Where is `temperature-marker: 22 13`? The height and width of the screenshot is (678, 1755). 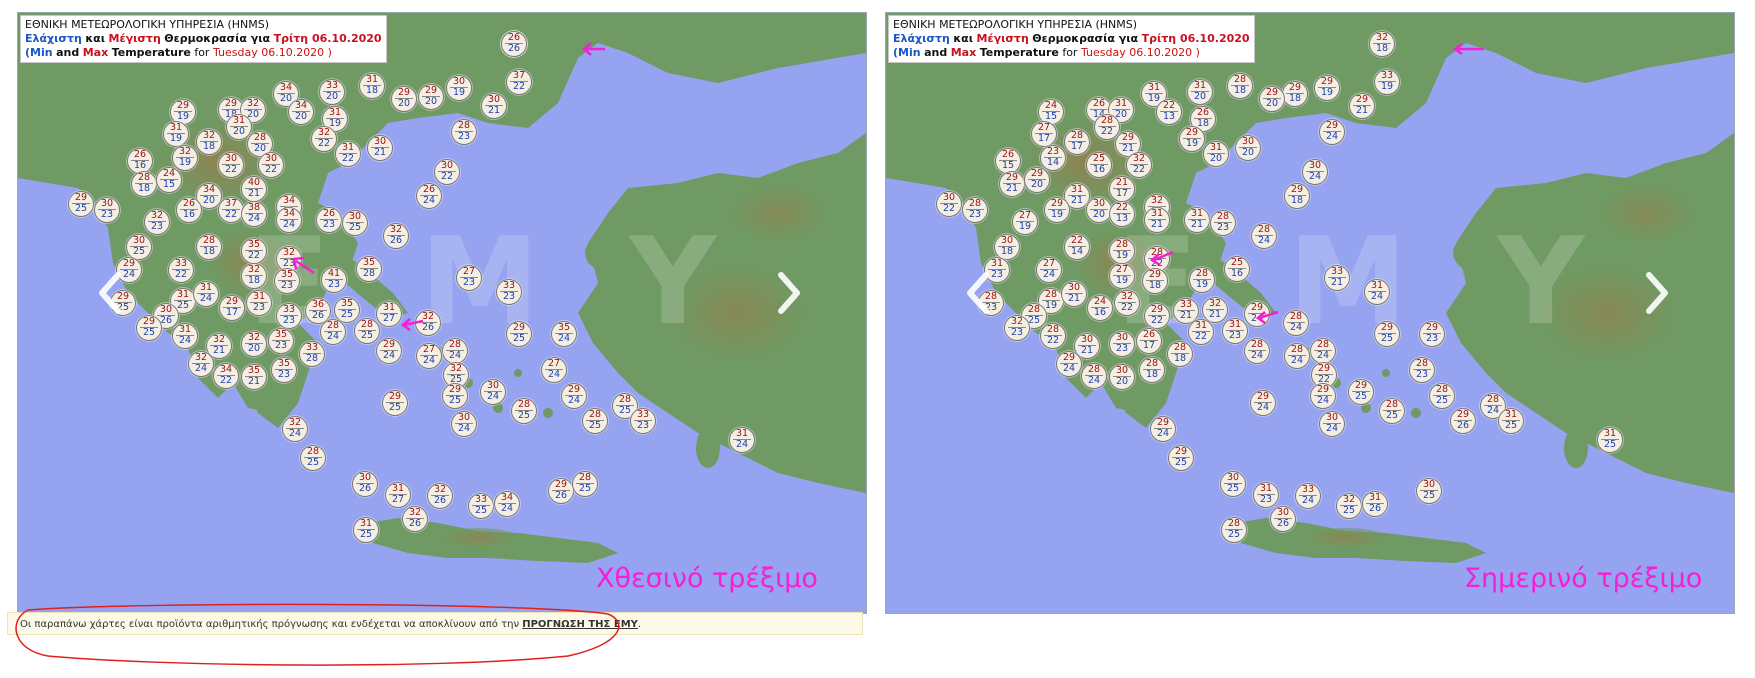
temperature-marker: 22 13 is located at coordinates (1169, 112).